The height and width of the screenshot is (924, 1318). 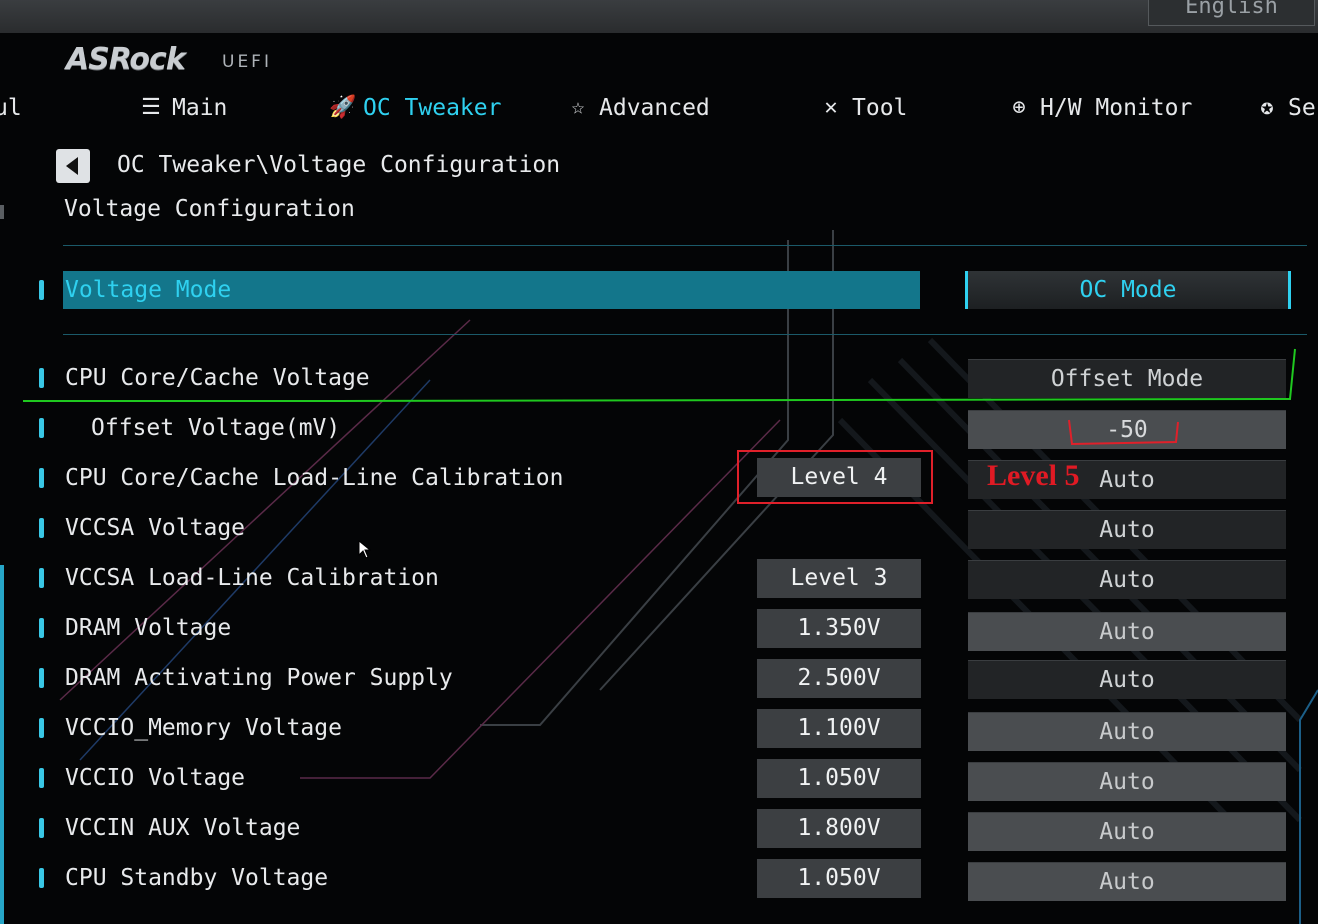 What do you see at coordinates (209, 209) in the screenshot?
I see `page-title: Voltage Configuration` at bounding box center [209, 209].